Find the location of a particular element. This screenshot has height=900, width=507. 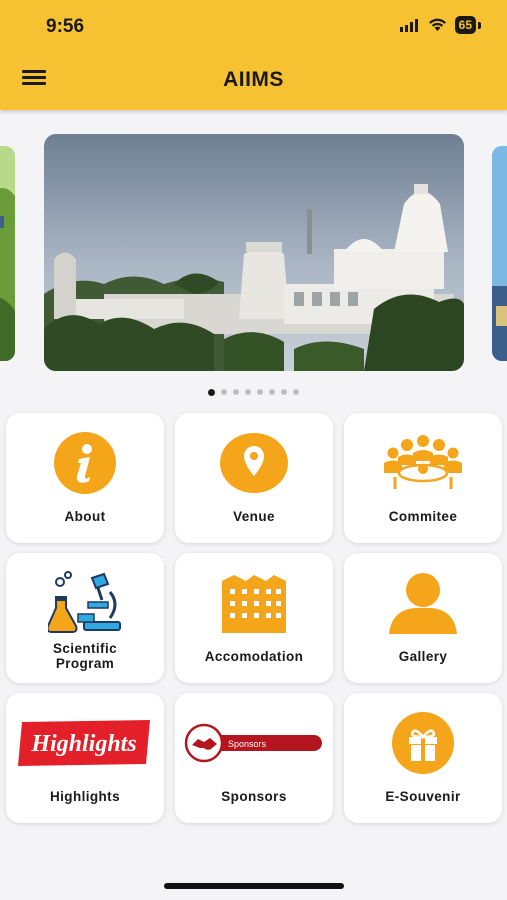

status-icons: 65 is located at coordinates (440, 25).